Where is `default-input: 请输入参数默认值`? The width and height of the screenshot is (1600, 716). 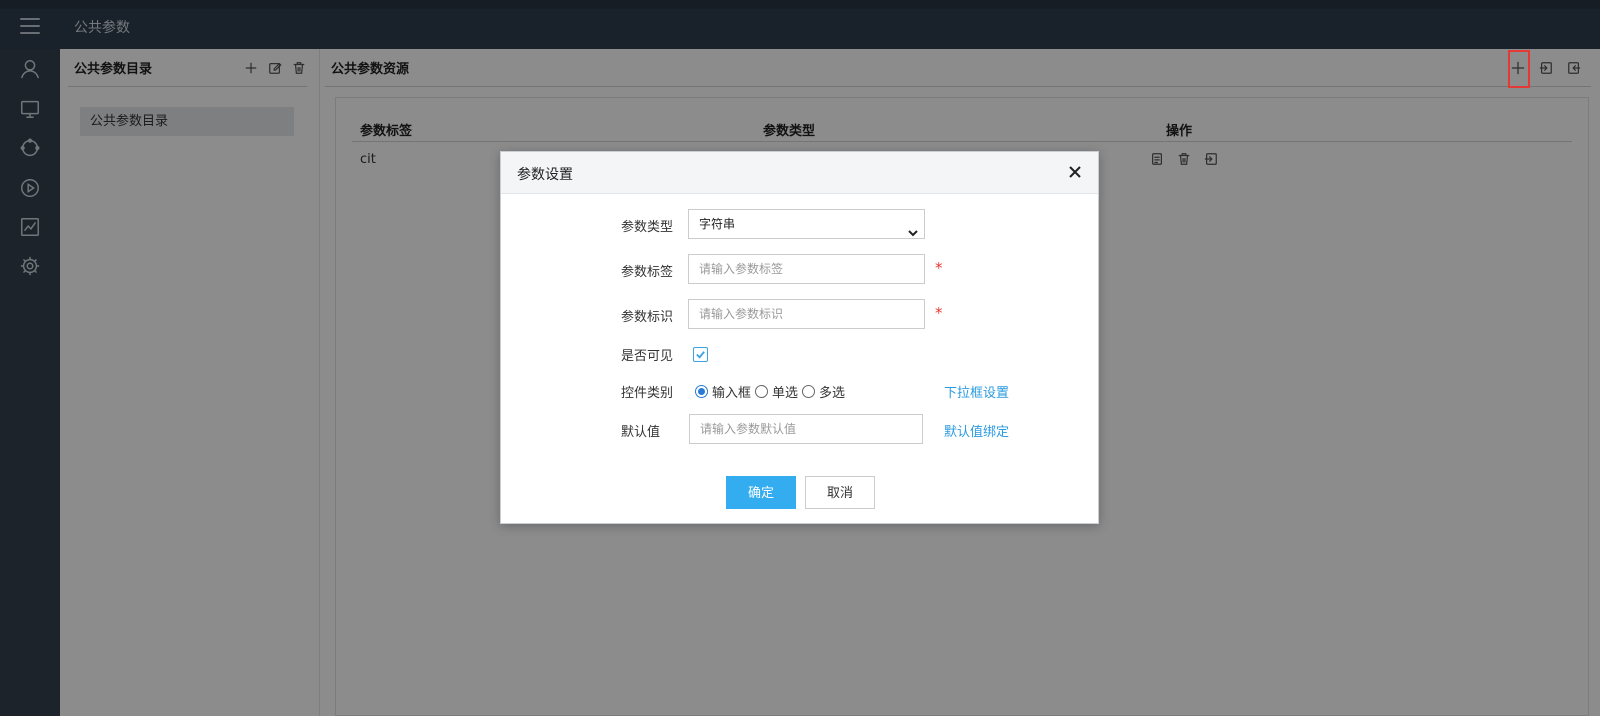 default-input: 请输入参数默认值 is located at coordinates (806, 429).